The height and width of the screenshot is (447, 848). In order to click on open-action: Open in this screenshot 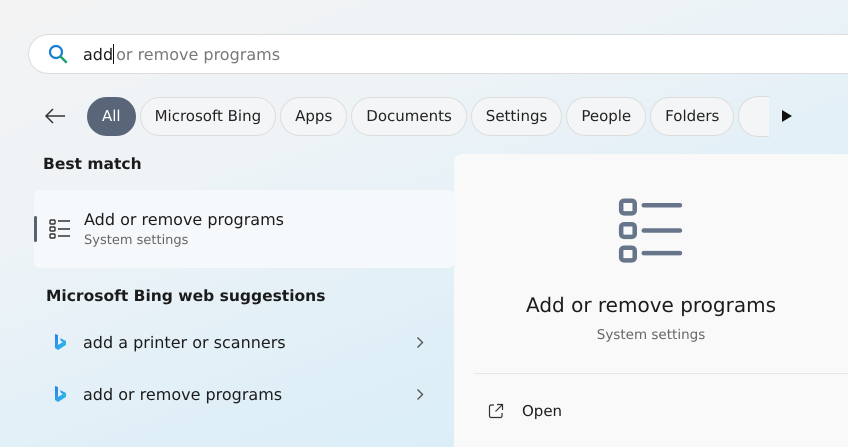, I will do `click(651, 410)`.